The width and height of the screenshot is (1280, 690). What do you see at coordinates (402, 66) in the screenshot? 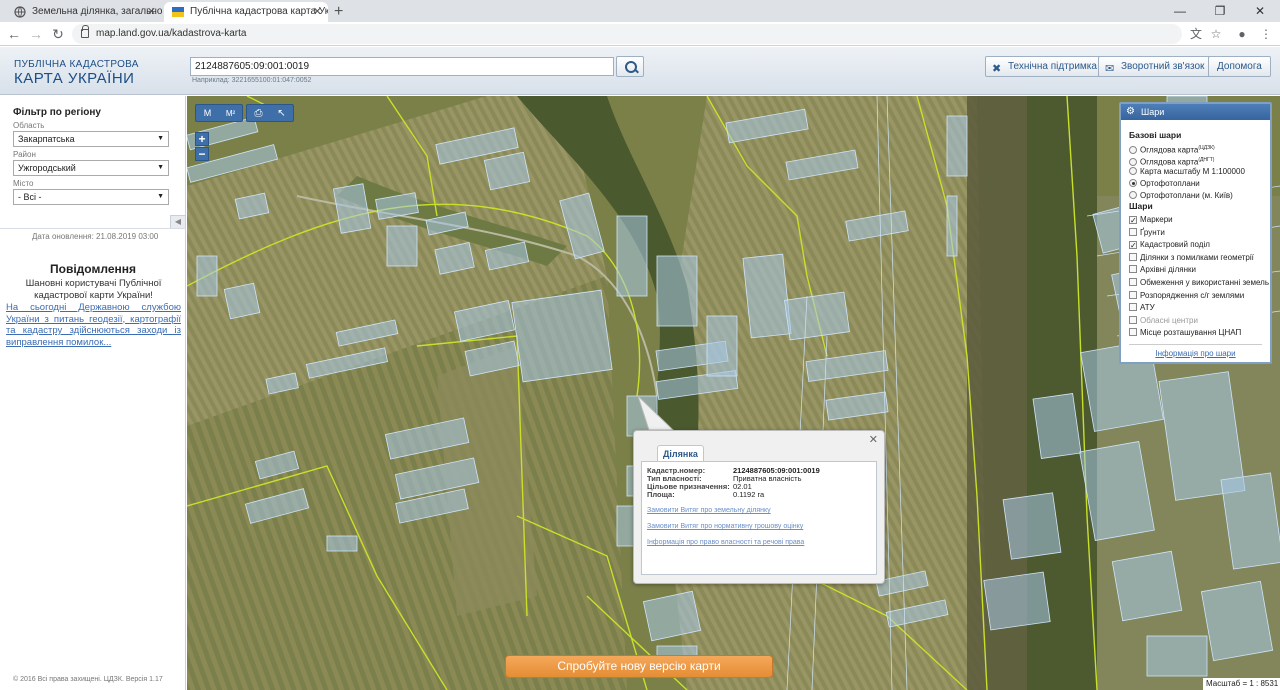
I see `cadastral-search-input: 2124887605:09:001:0019` at bounding box center [402, 66].